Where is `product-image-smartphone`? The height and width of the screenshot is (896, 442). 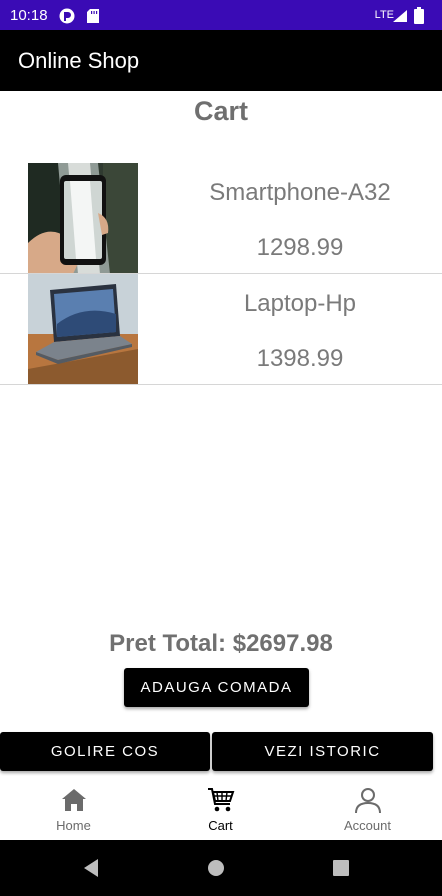
product-image-smartphone is located at coordinates (83, 218).